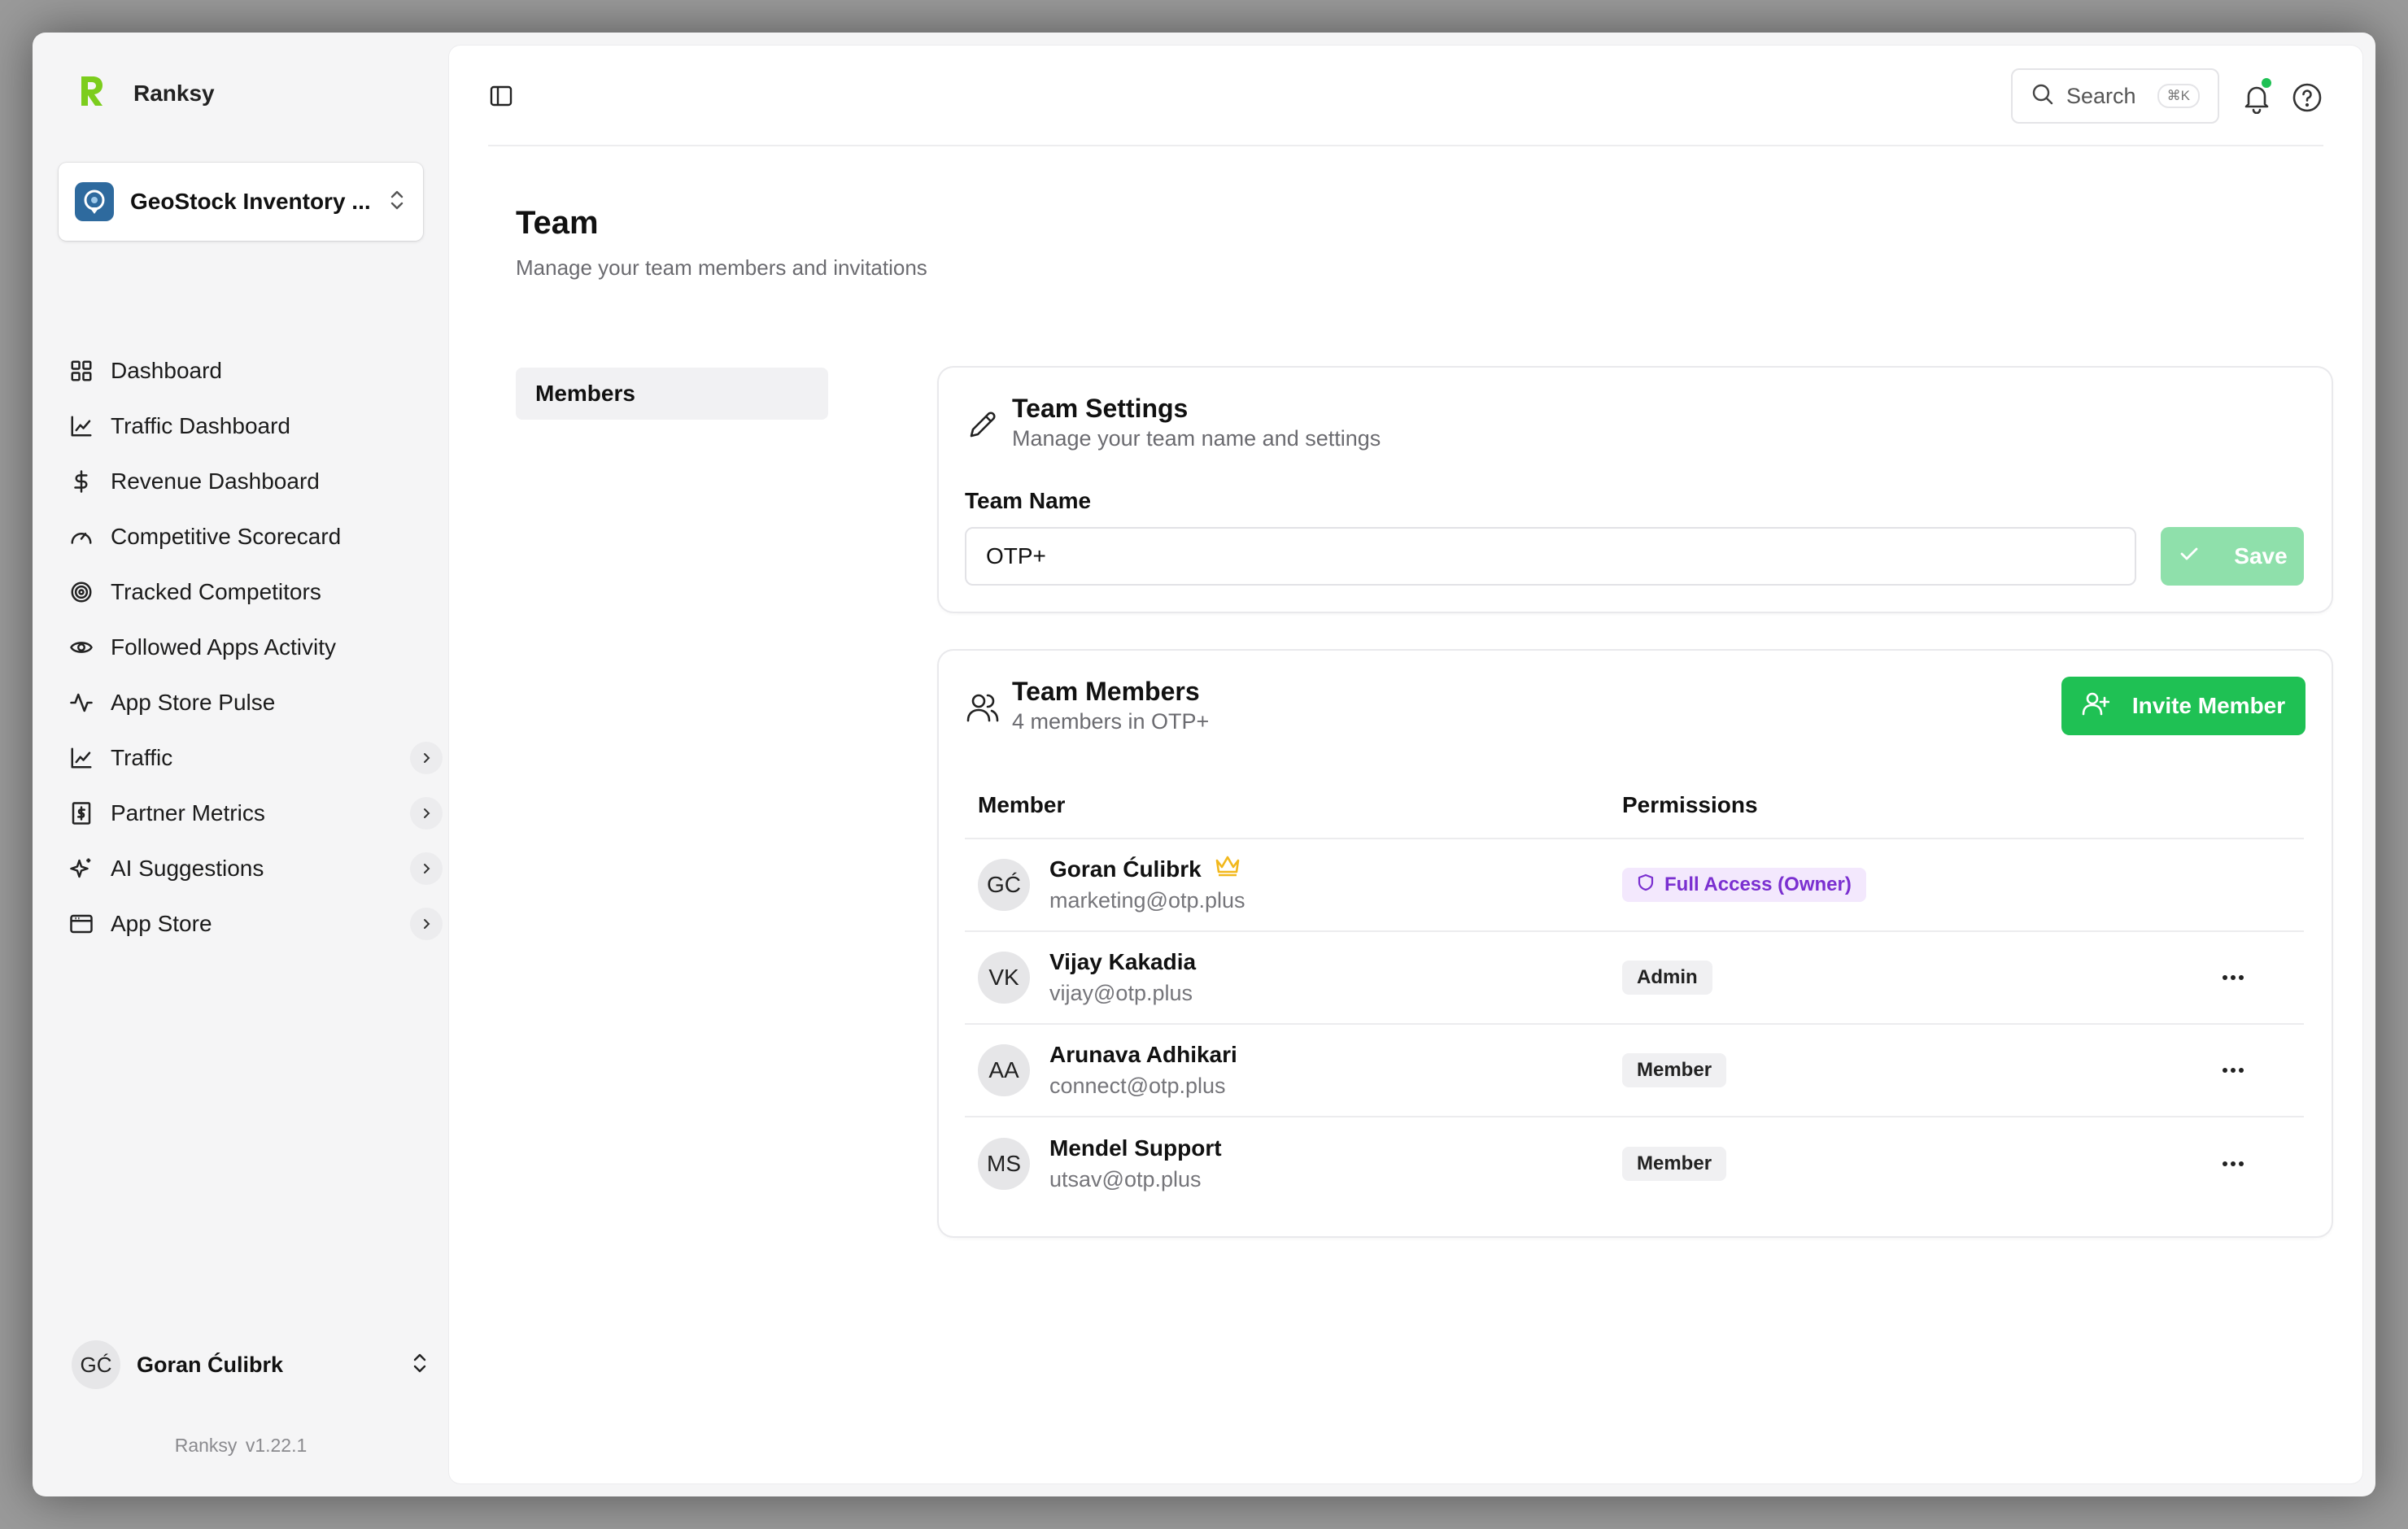  I want to click on search-label: Search, so click(2101, 95).